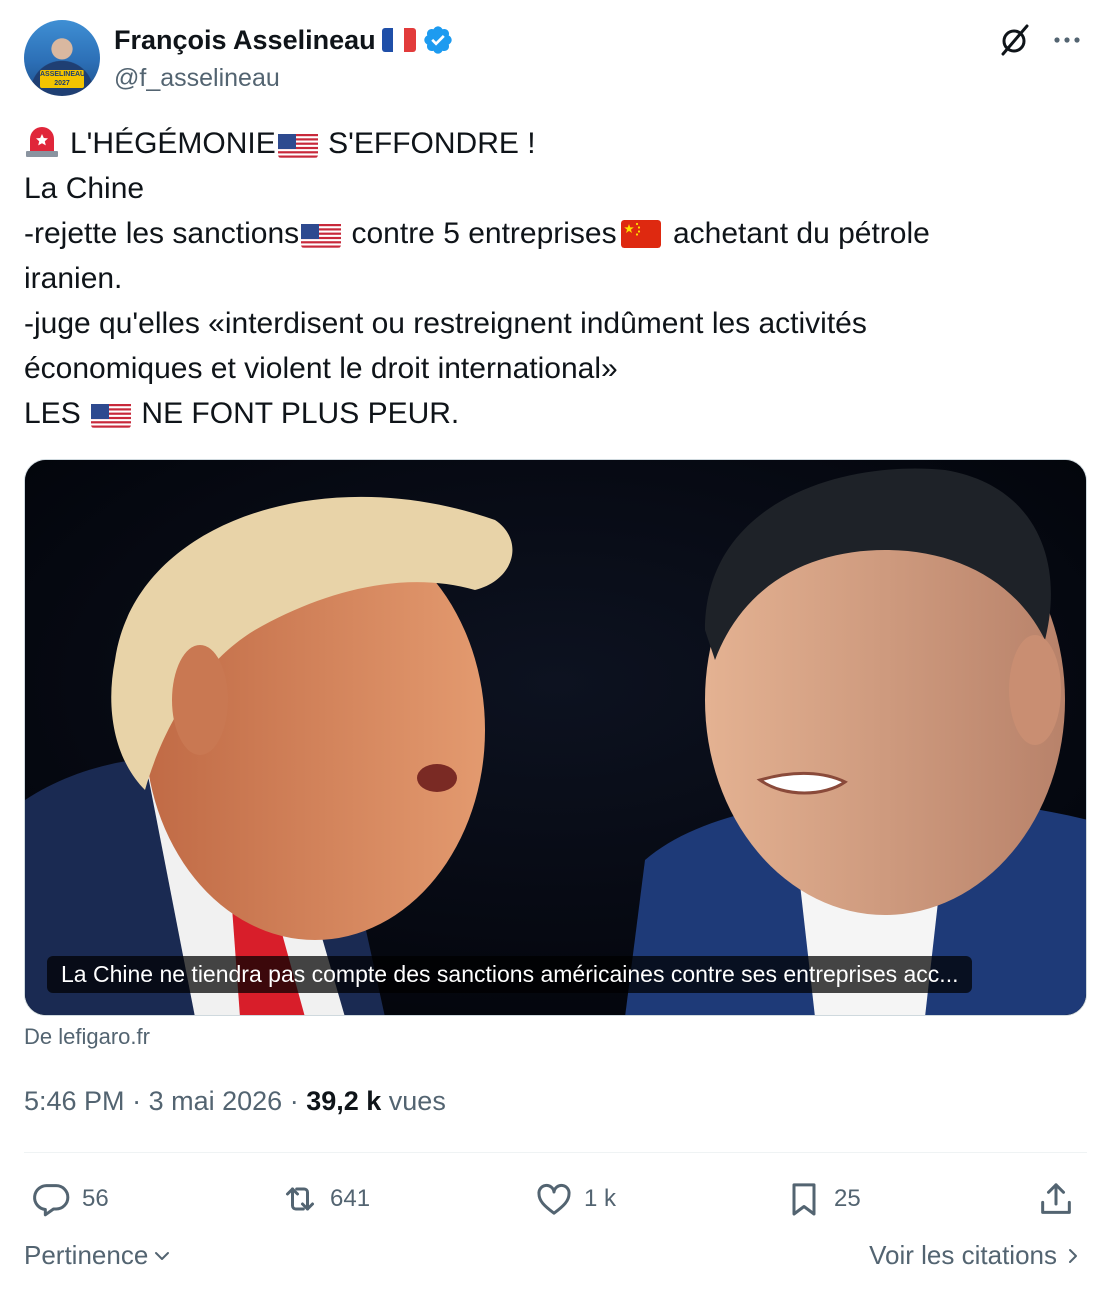 The height and width of the screenshot is (1291, 1111). What do you see at coordinates (344, 1101) in the screenshot?
I see `views-count: 39,2 k` at bounding box center [344, 1101].